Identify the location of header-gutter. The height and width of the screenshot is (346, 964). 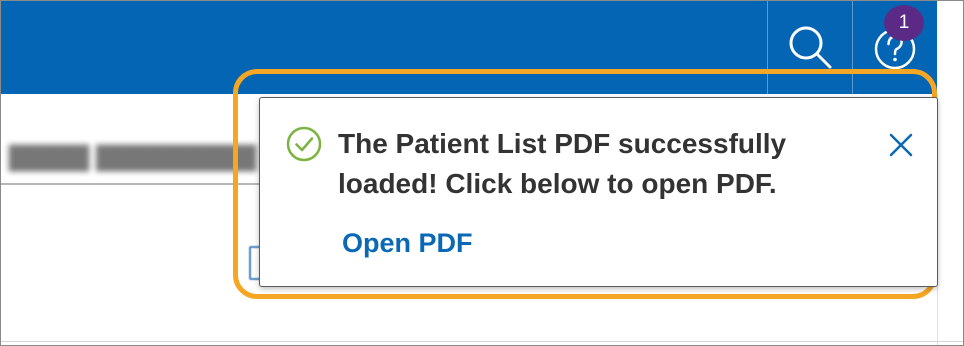
(950, 47).